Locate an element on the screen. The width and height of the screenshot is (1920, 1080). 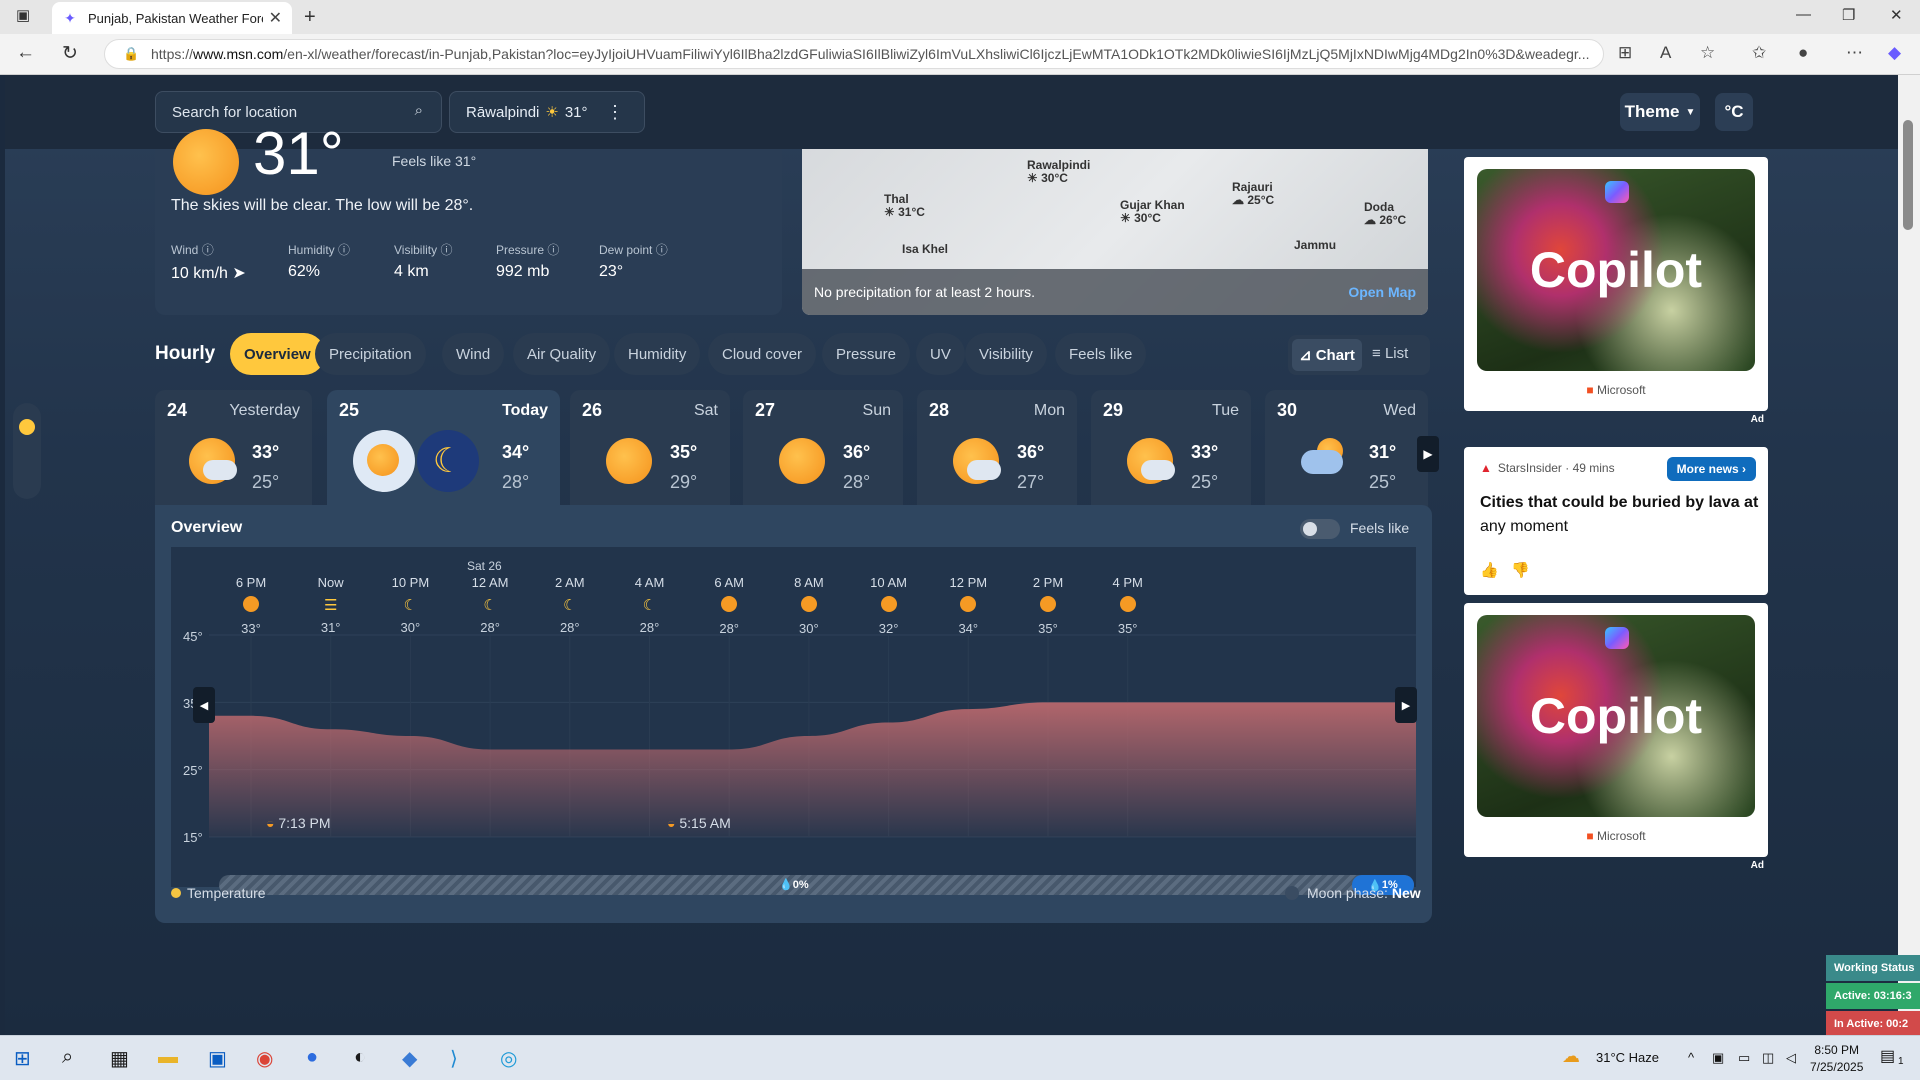
stat-dew-point: Dew point ⓘ 23° is located at coordinates (633, 261).